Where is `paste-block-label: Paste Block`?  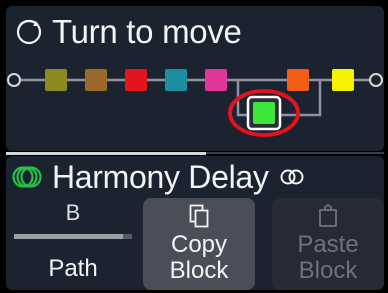
paste-block-label: Paste Block is located at coordinates (328, 258).